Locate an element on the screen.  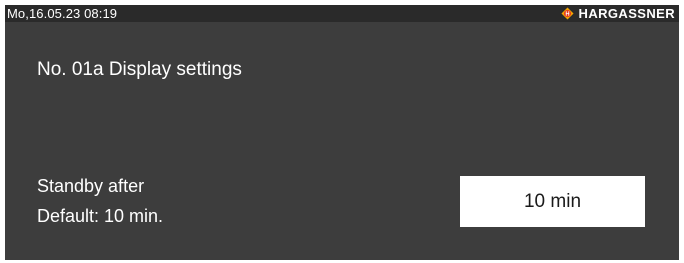
brand-name: HARGASSNER is located at coordinates (626, 13).